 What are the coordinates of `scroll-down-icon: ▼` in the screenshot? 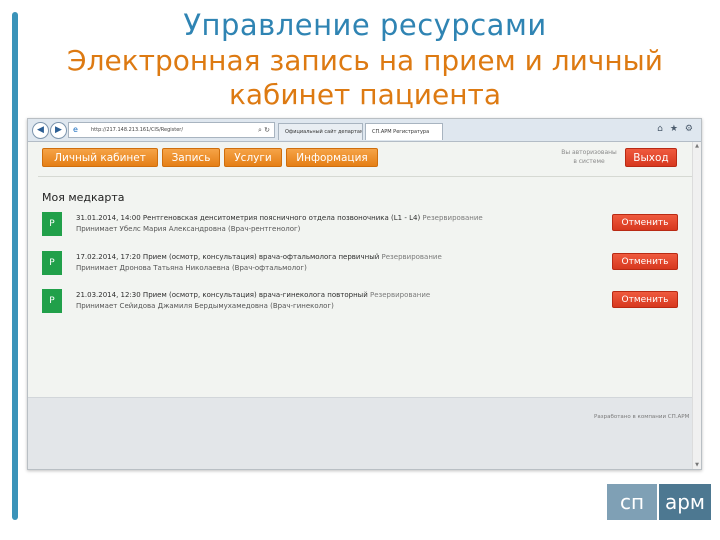 It's located at (697, 465).